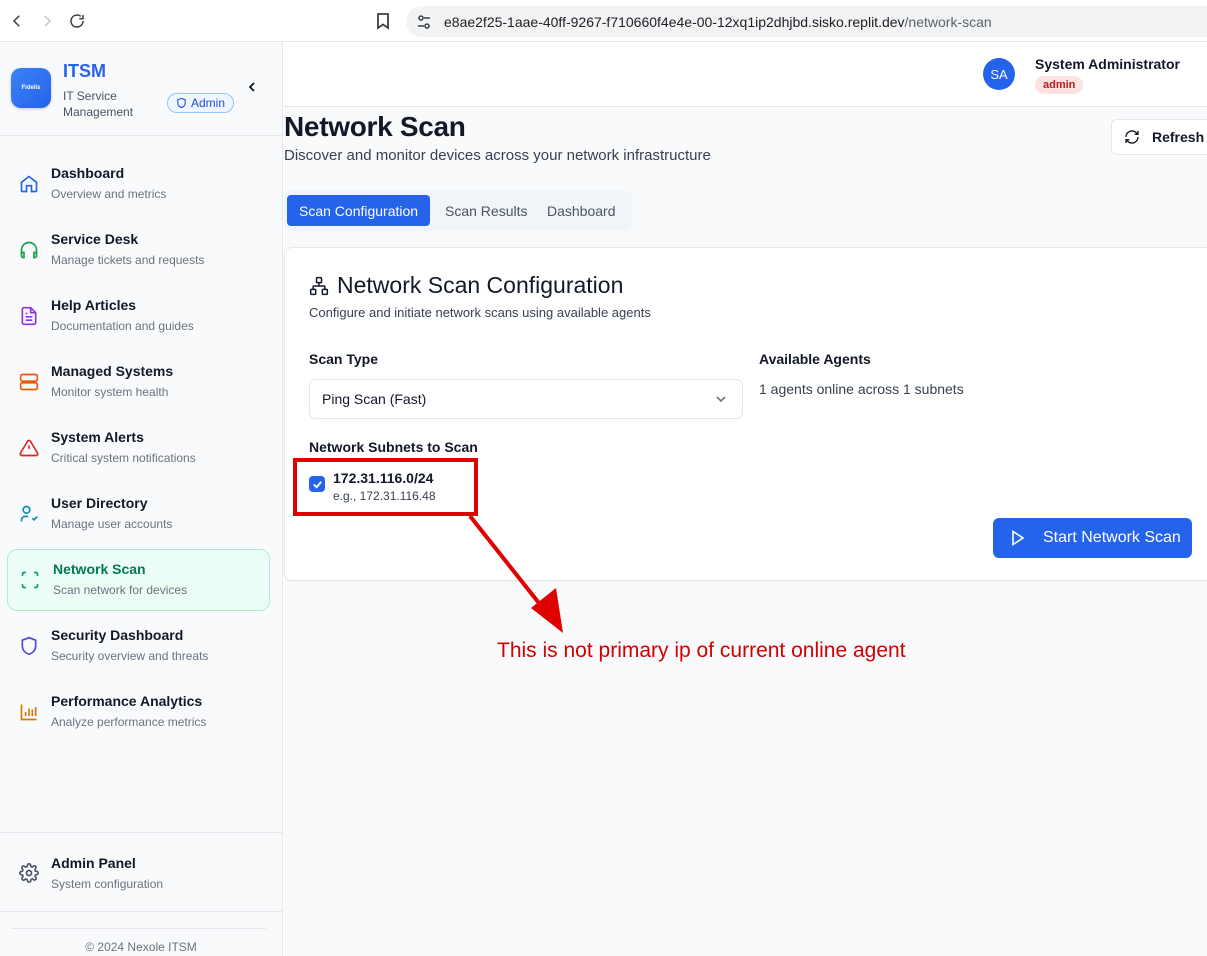 The height and width of the screenshot is (956, 1207). What do you see at coordinates (948, 21) in the screenshot?
I see `url-path: /network-scan` at bounding box center [948, 21].